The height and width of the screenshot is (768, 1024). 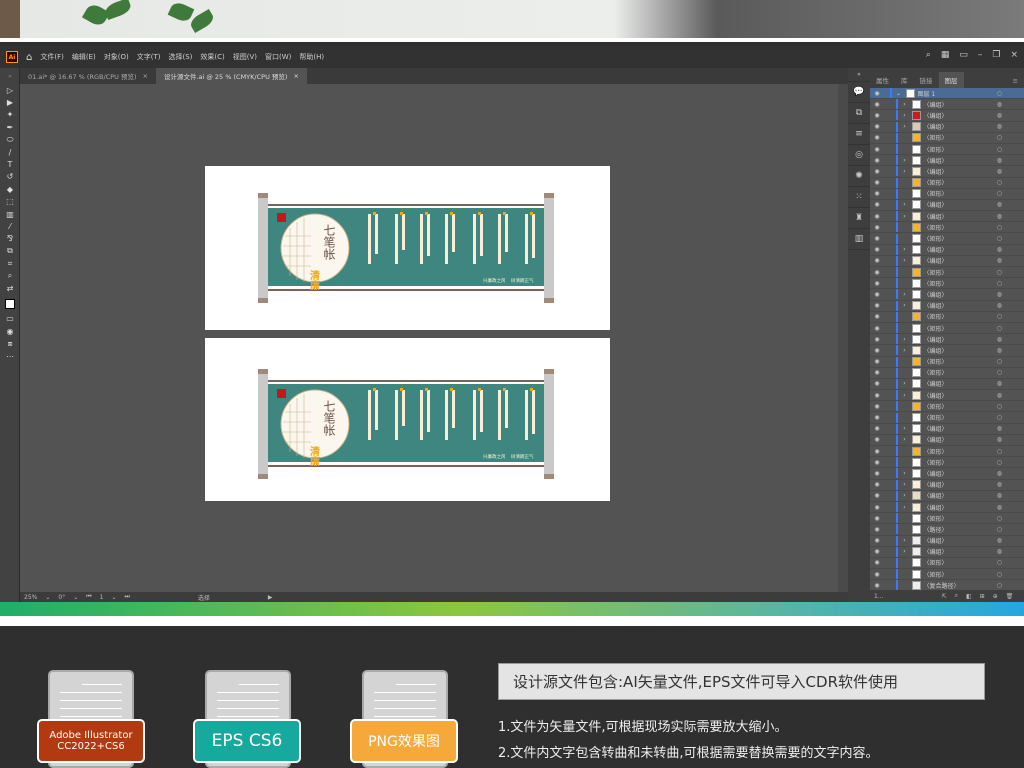 I want to click on align-icon: ≡, so click(x=859, y=134).